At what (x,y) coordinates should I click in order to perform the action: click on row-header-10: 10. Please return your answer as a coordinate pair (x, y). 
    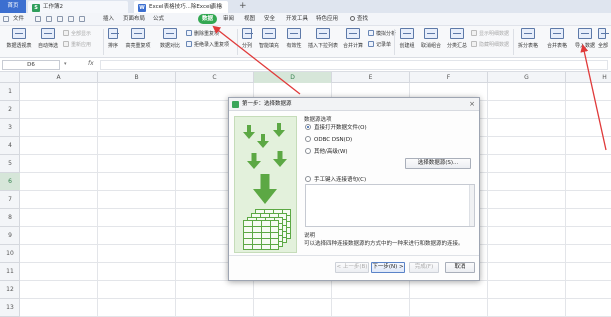
    Looking at the image, I should click on (10, 254).